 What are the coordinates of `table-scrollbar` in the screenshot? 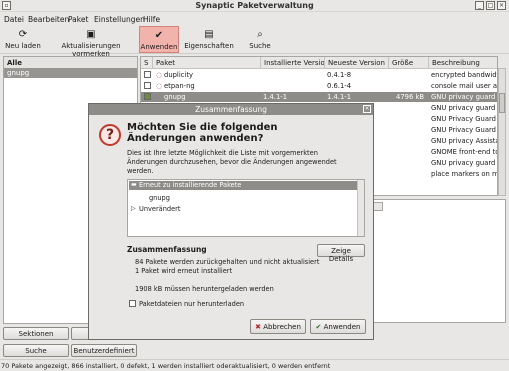 It's located at (502, 132).